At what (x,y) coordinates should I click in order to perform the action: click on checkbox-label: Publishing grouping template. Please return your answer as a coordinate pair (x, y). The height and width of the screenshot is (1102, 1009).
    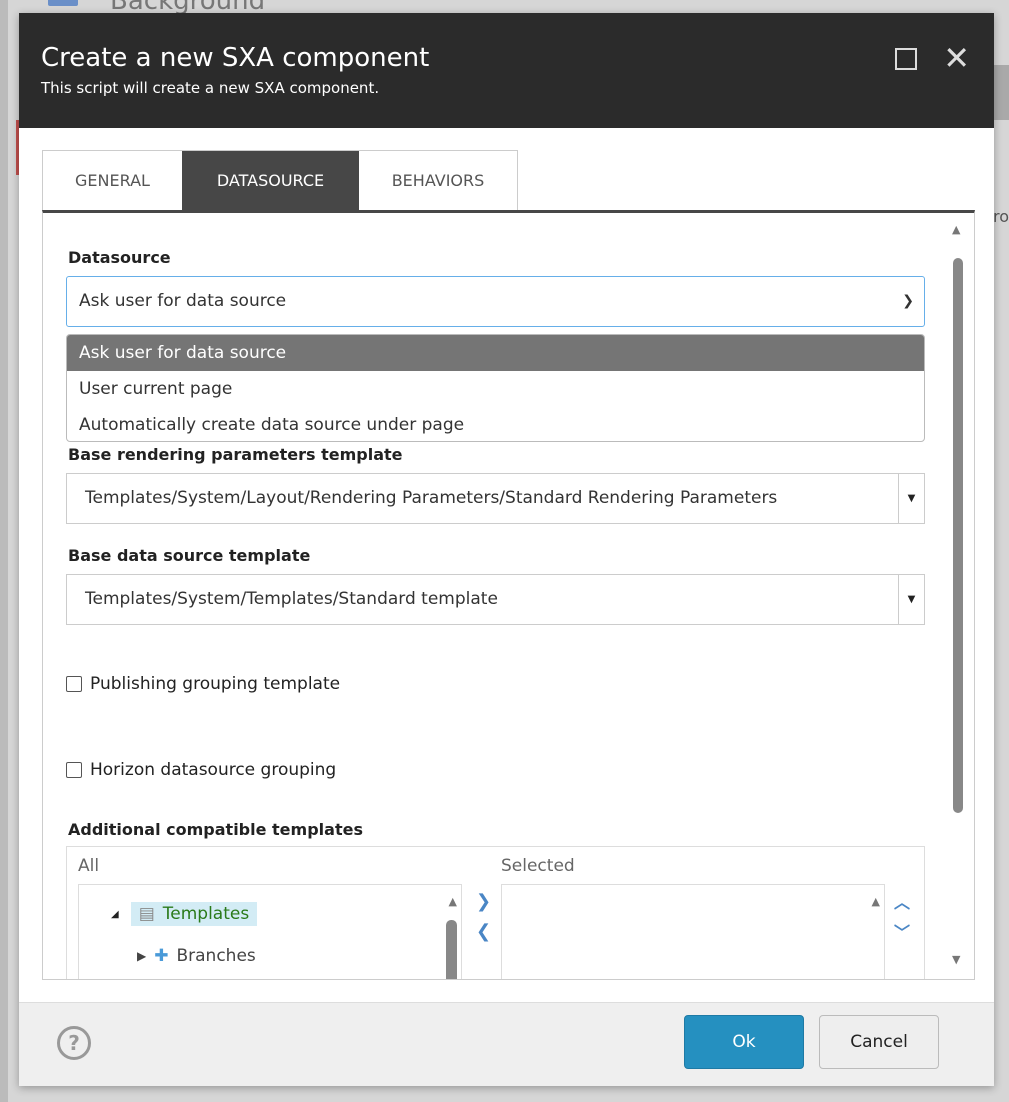
    Looking at the image, I should click on (215, 684).